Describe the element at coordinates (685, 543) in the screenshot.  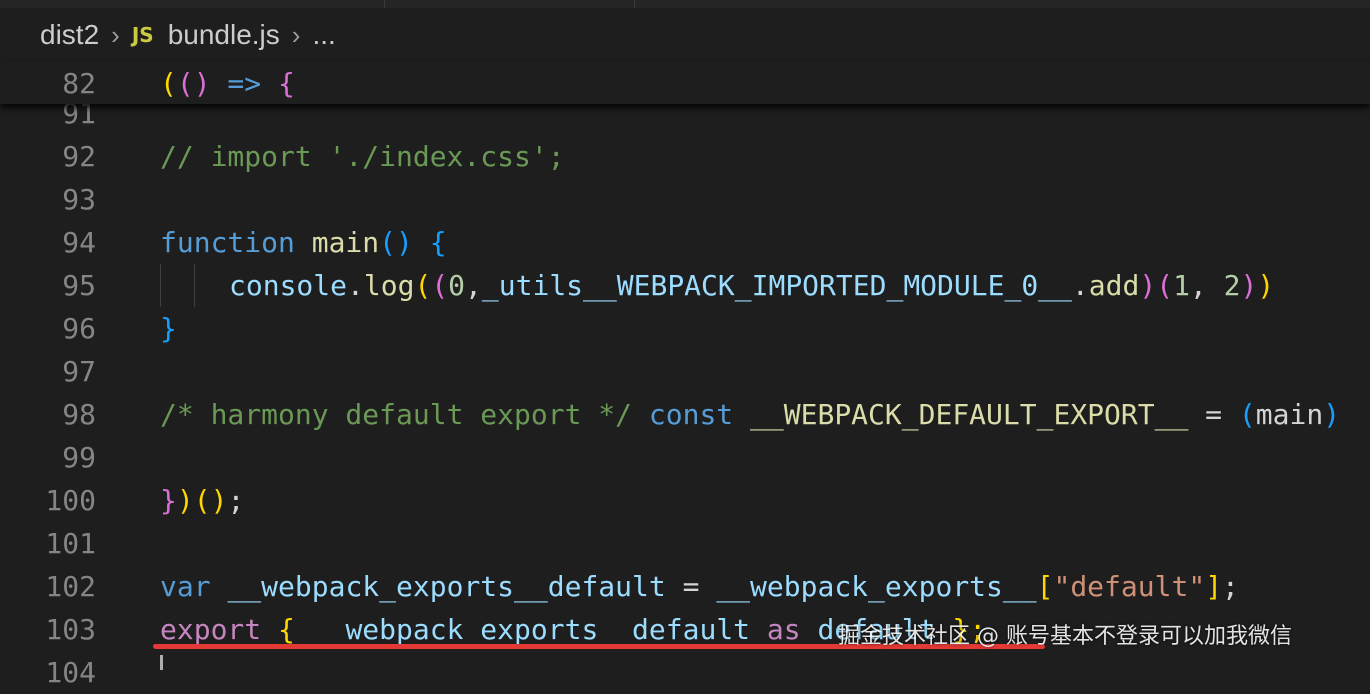
I see `code-line: 101` at that location.